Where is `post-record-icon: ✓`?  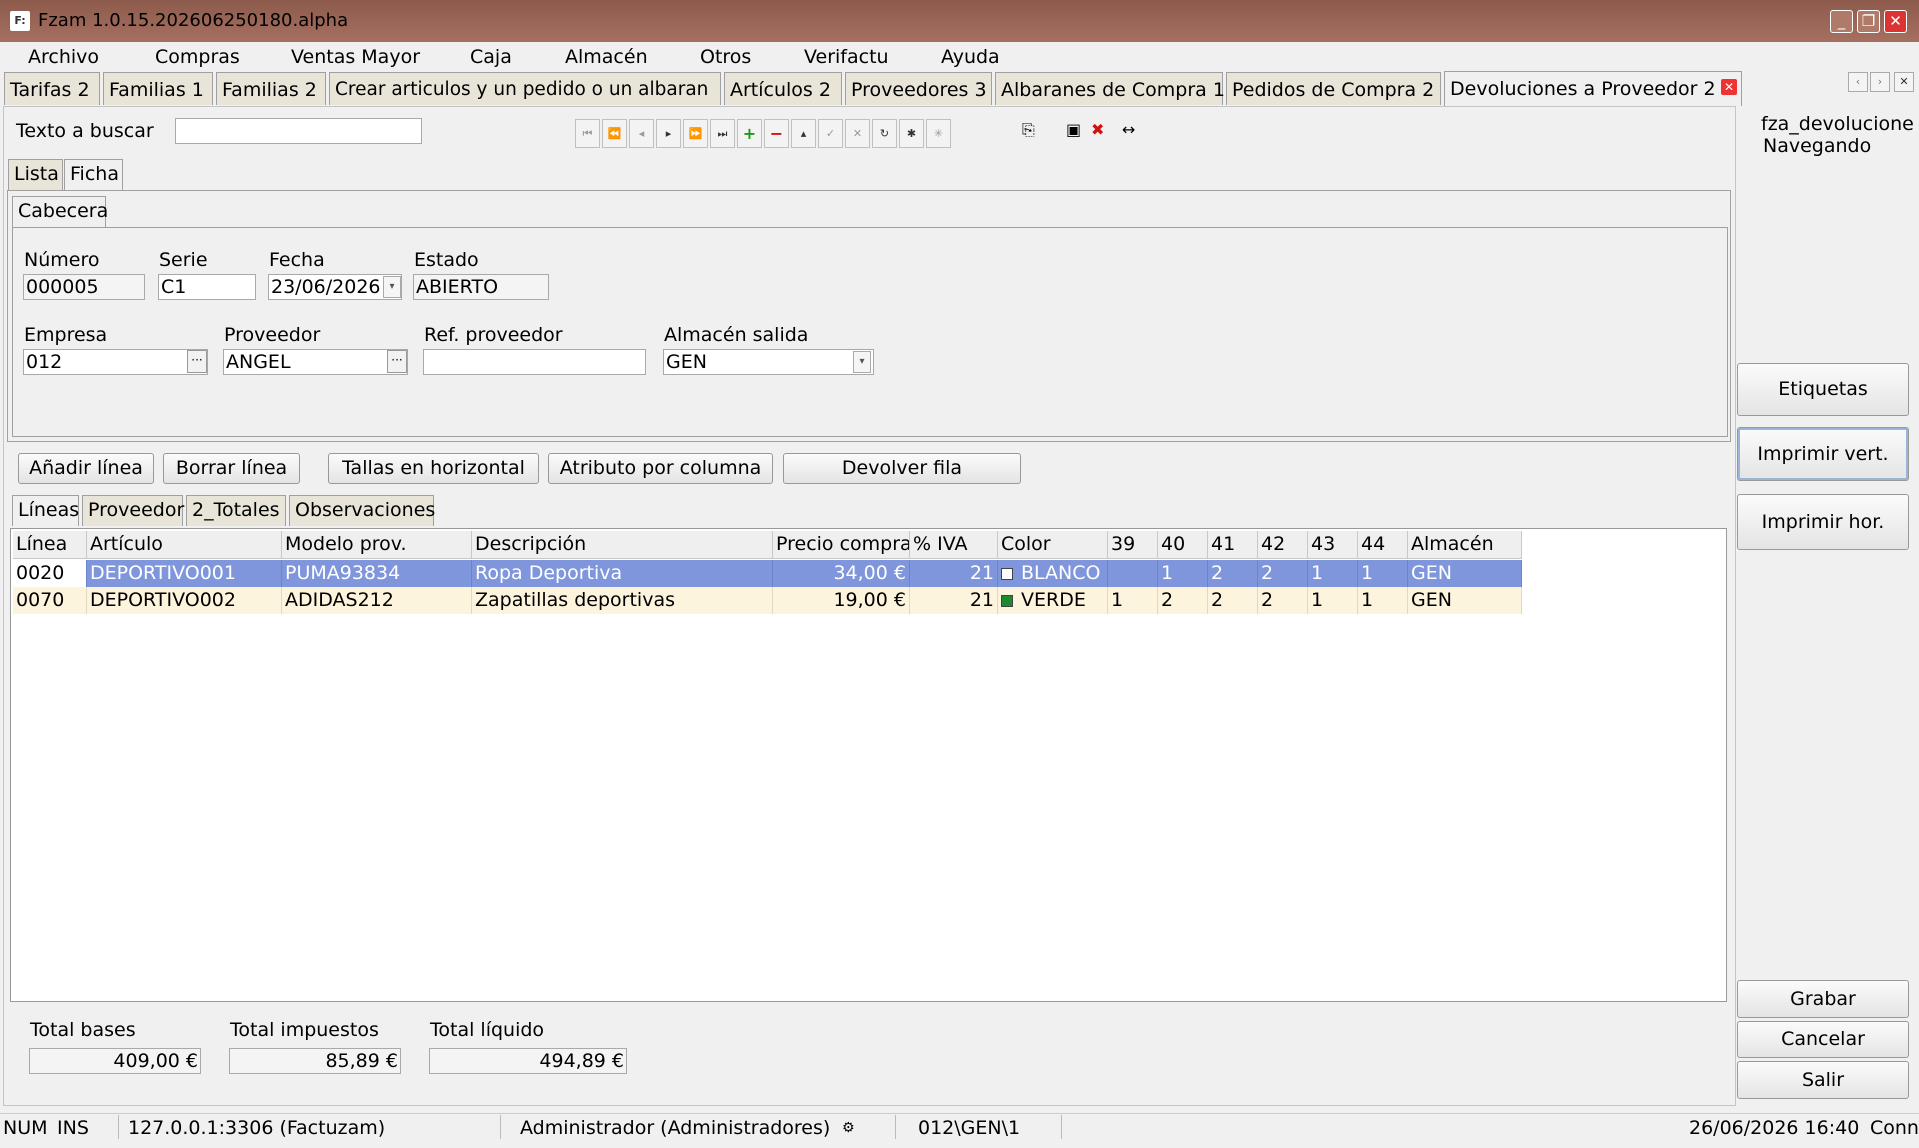 post-record-icon: ✓ is located at coordinates (830, 133).